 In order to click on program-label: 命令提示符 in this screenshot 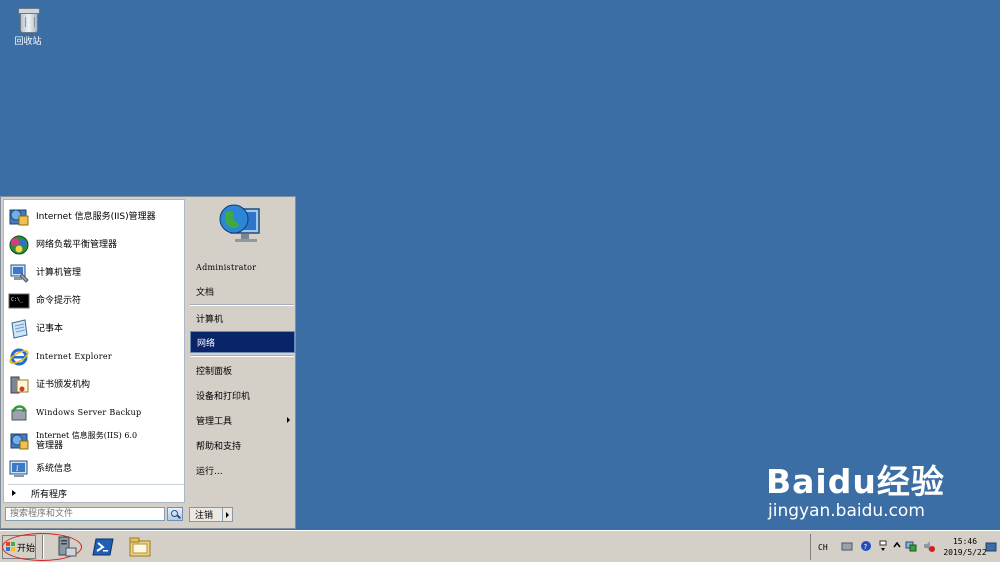, I will do `click(59, 301)`.